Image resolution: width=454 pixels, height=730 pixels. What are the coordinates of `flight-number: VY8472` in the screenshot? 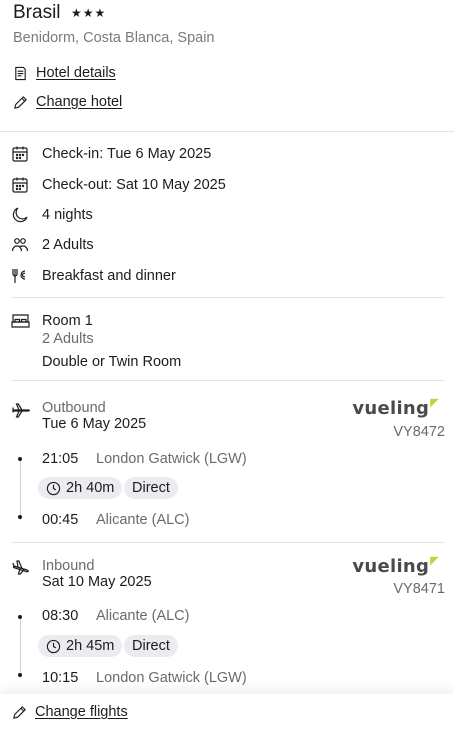 It's located at (419, 432).